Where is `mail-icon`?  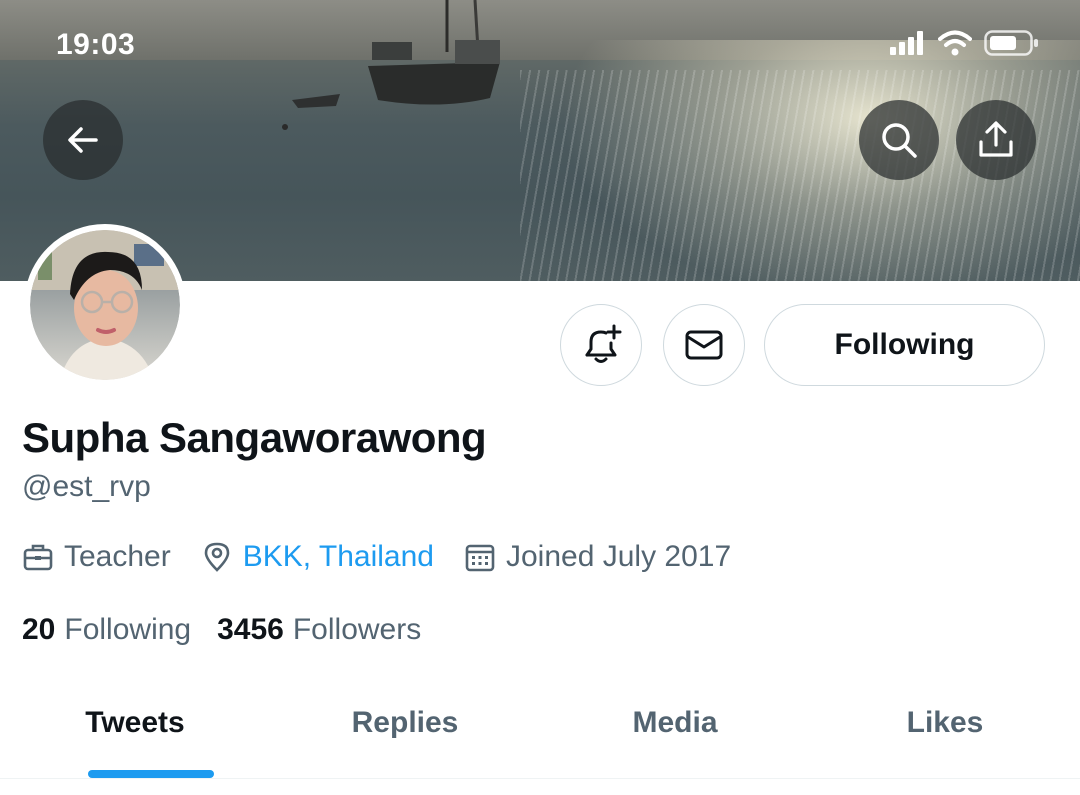
mail-icon is located at coordinates (704, 345).